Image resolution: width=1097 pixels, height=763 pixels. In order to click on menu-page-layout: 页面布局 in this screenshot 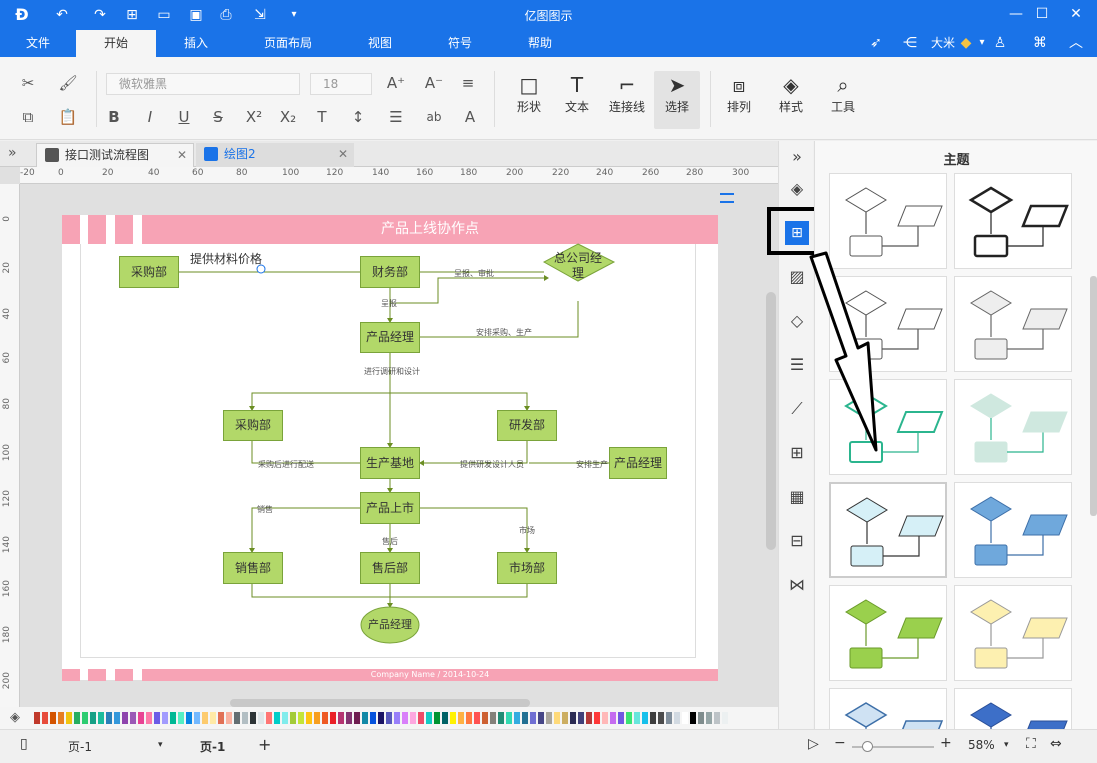, I will do `click(288, 43)`.